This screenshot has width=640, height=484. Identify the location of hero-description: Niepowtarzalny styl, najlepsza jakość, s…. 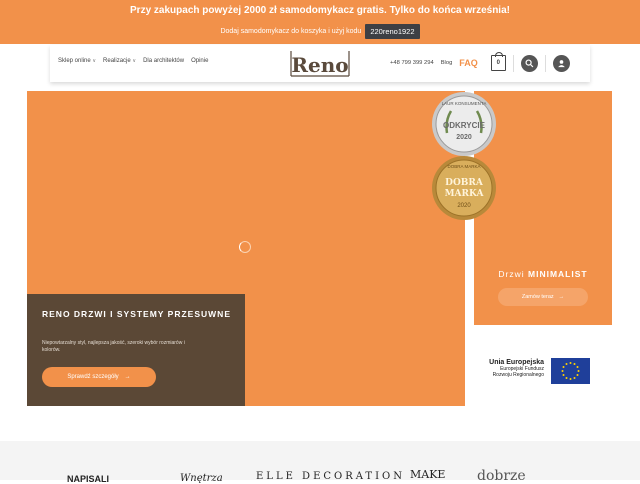
(113, 346).